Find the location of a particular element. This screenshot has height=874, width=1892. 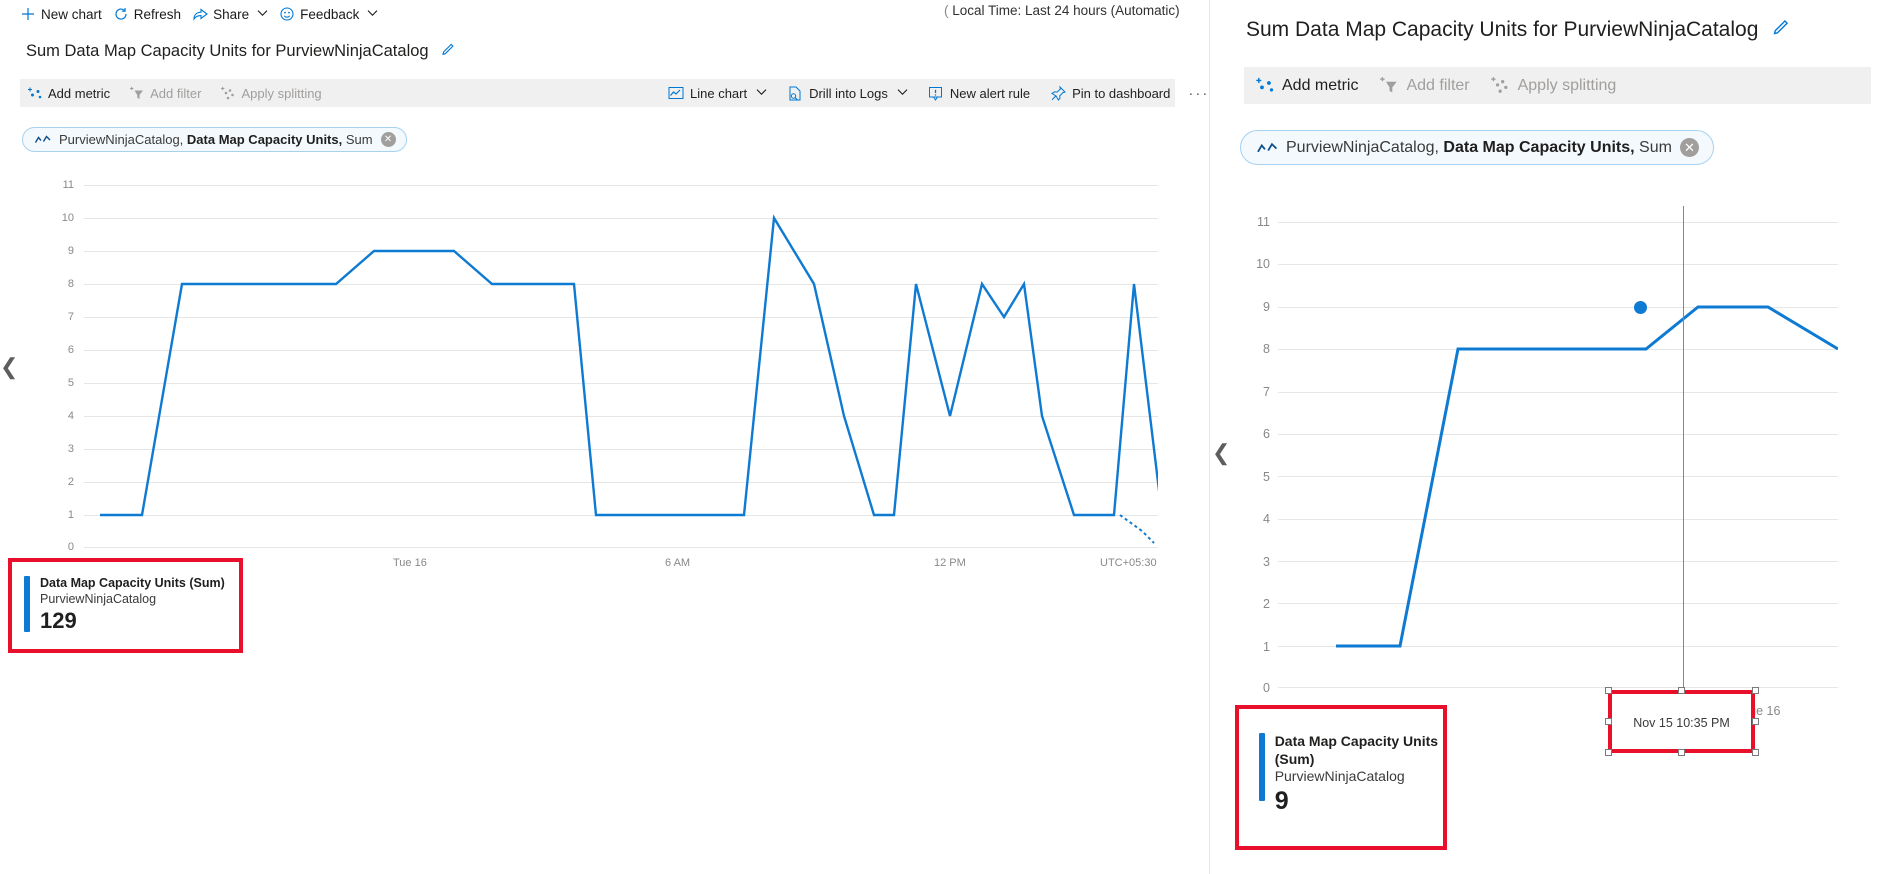

add-filter-label: Add filter is located at coordinates (1438, 85).